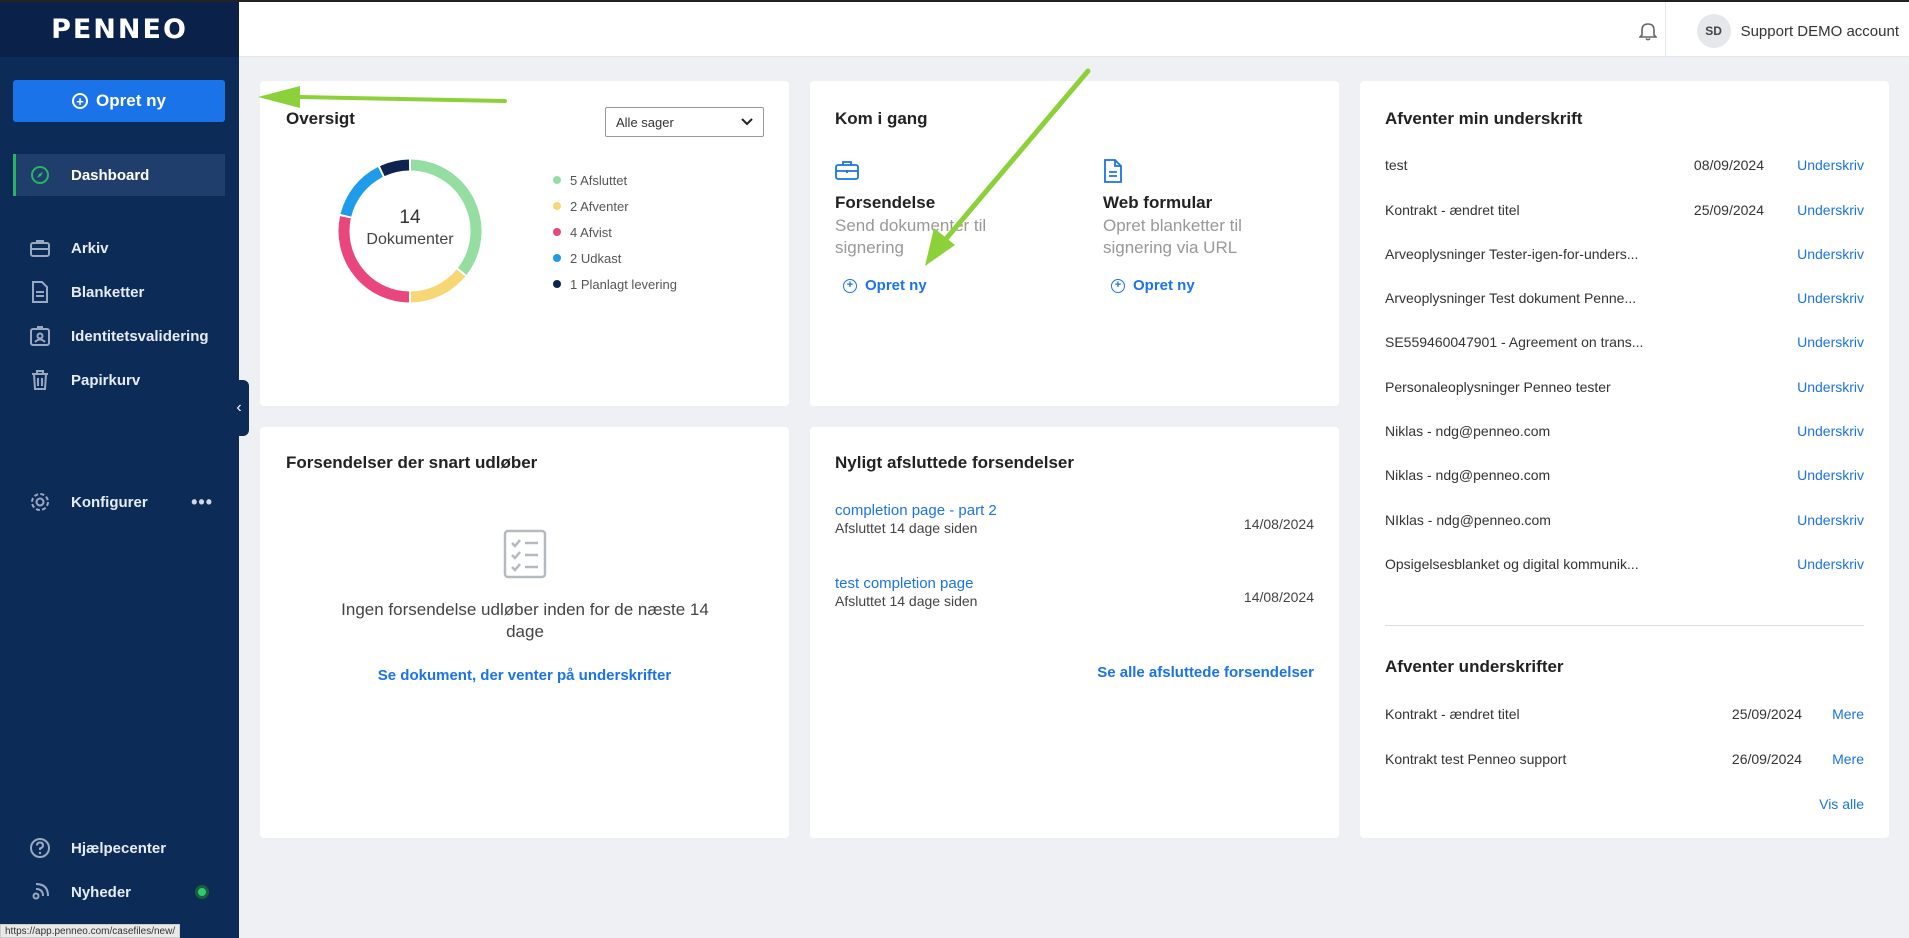  I want to click on briefcase-icon, so click(40, 248).